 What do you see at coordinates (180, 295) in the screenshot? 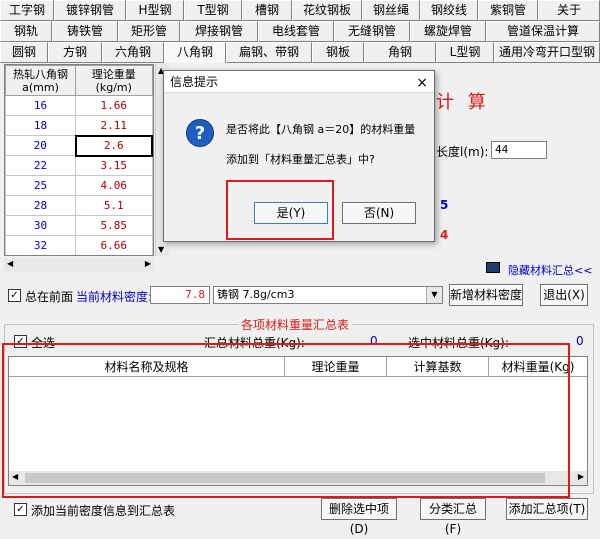
I see `density-value-field: 7.8` at bounding box center [180, 295].